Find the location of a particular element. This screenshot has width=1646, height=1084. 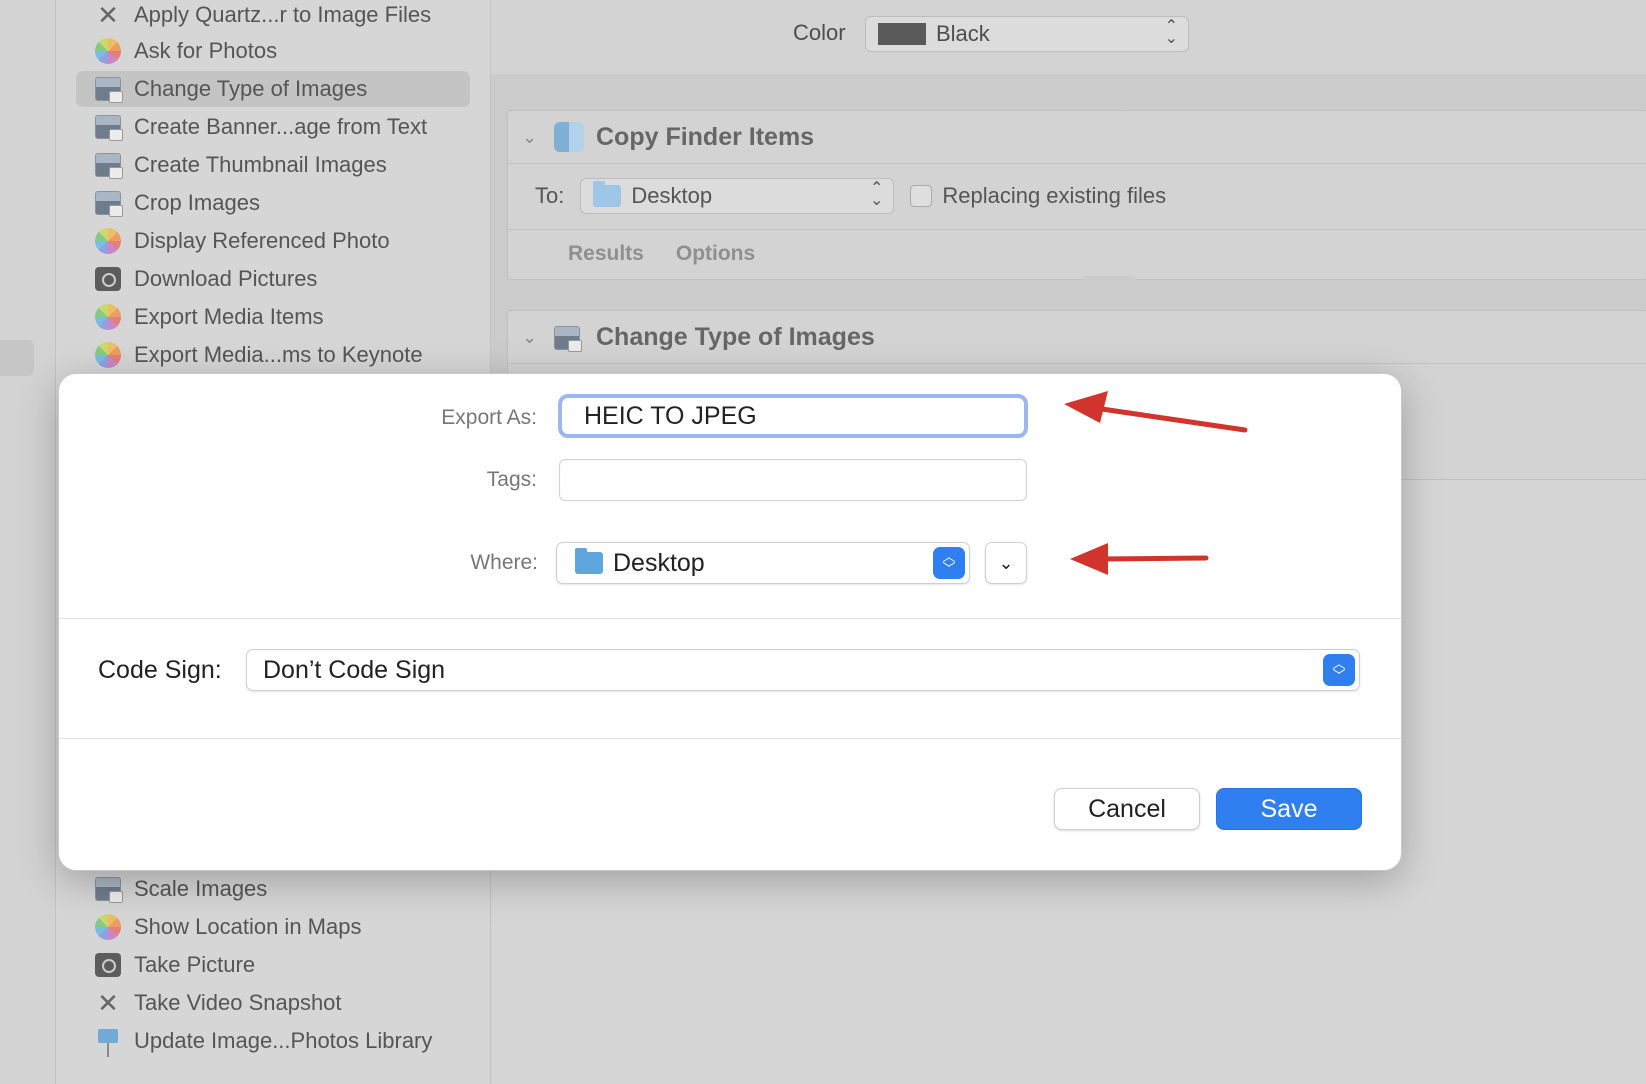

list-item-label: Ask for Photos is located at coordinates (206, 50).